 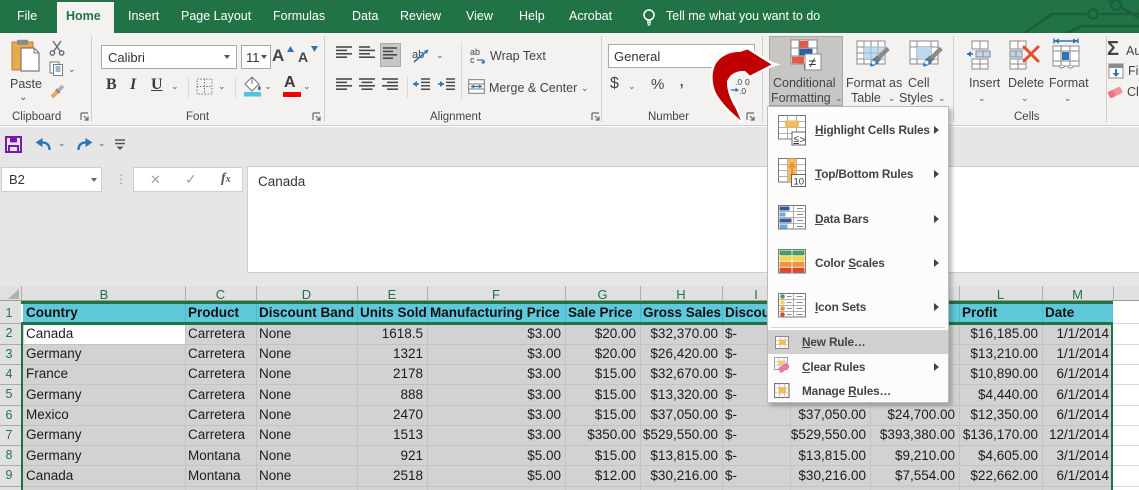 I want to click on svg-text: 10, so click(x=799, y=182).